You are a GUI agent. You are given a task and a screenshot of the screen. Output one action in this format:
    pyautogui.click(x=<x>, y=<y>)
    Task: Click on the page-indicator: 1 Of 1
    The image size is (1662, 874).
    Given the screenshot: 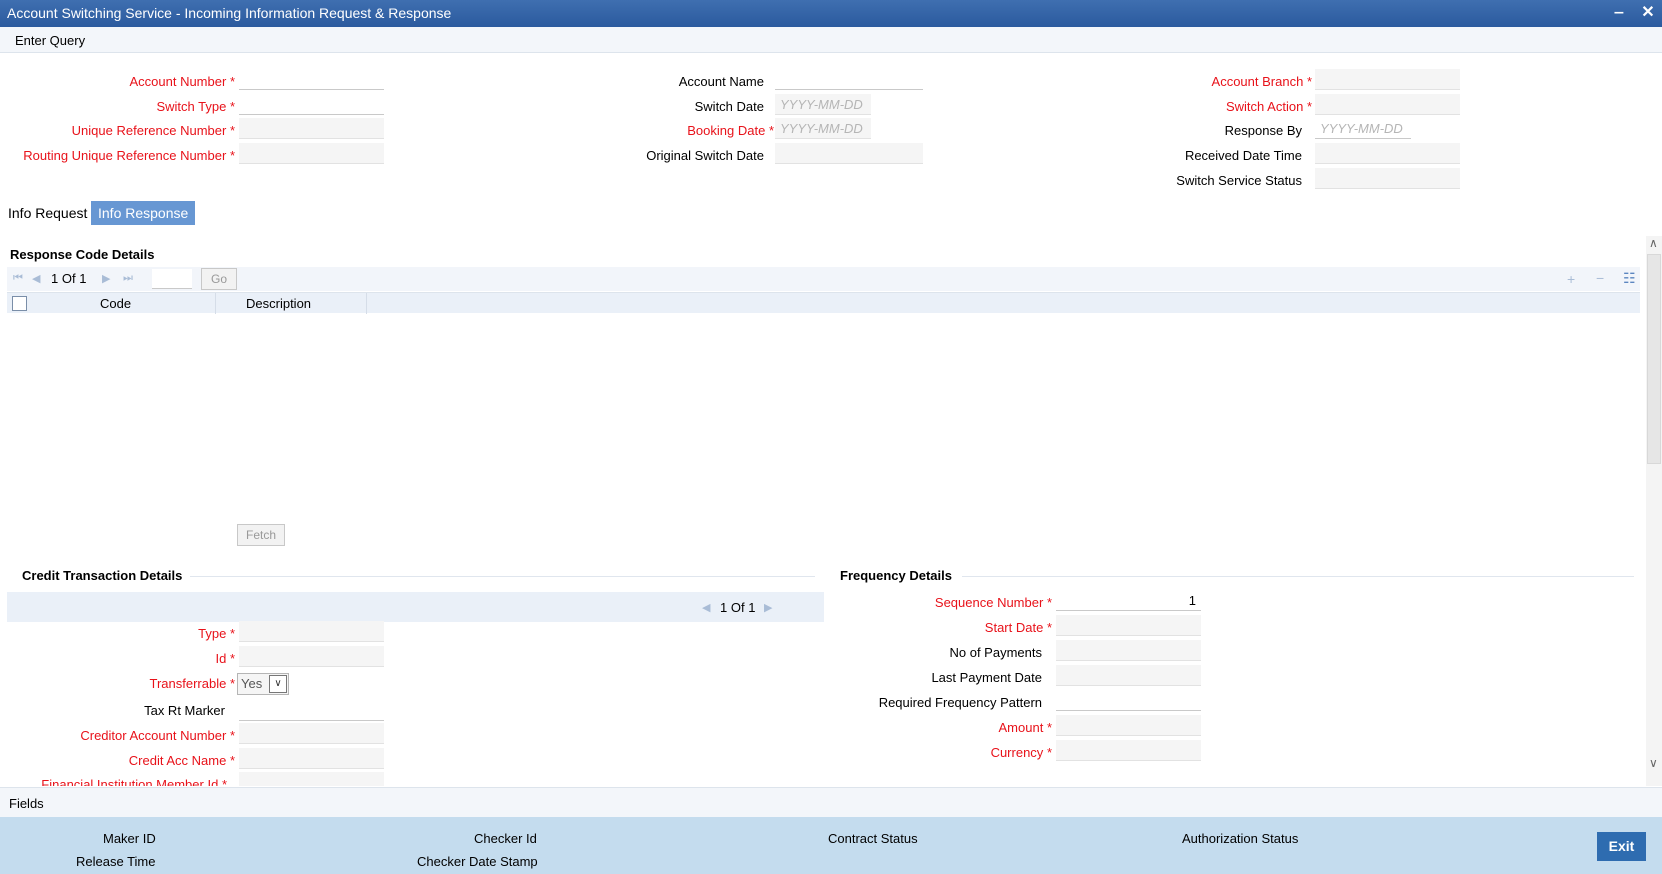 What is the action you would take?
    pyautogui.click(x=69, y=278)
    